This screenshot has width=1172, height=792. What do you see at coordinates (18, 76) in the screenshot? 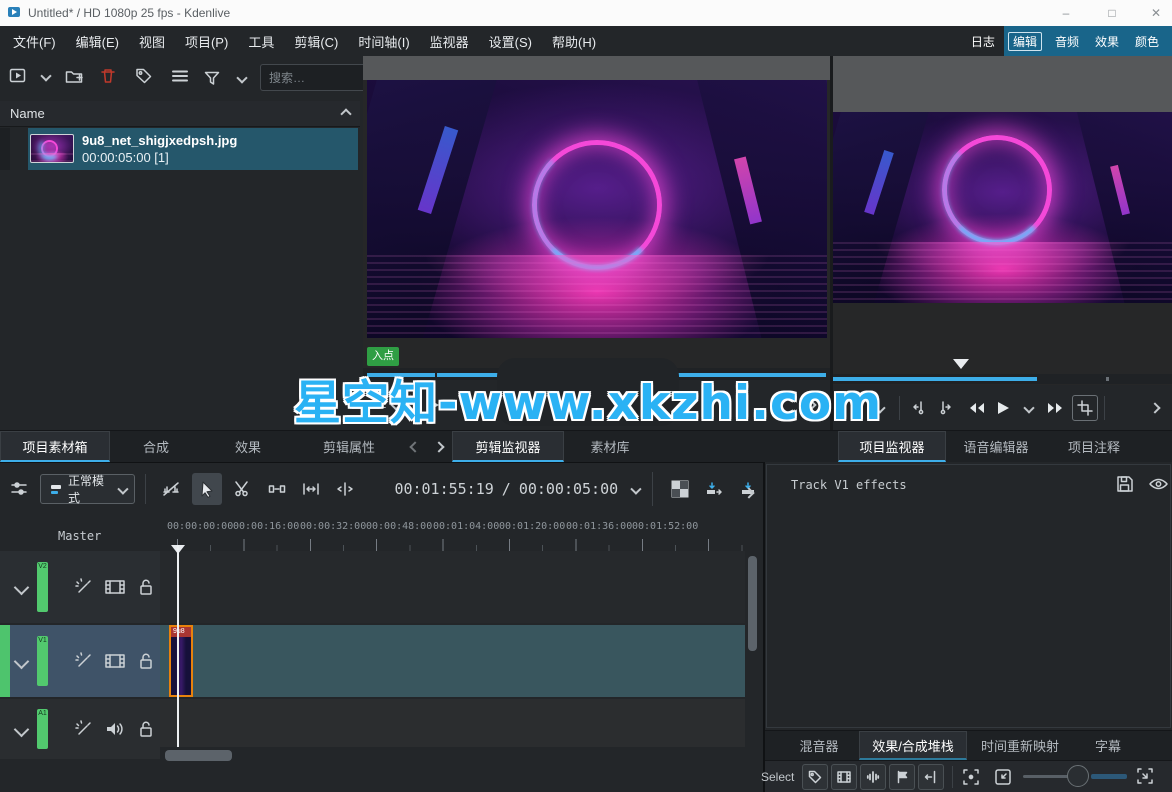
I see `add-clip-button` at bounding box center [18, 76].